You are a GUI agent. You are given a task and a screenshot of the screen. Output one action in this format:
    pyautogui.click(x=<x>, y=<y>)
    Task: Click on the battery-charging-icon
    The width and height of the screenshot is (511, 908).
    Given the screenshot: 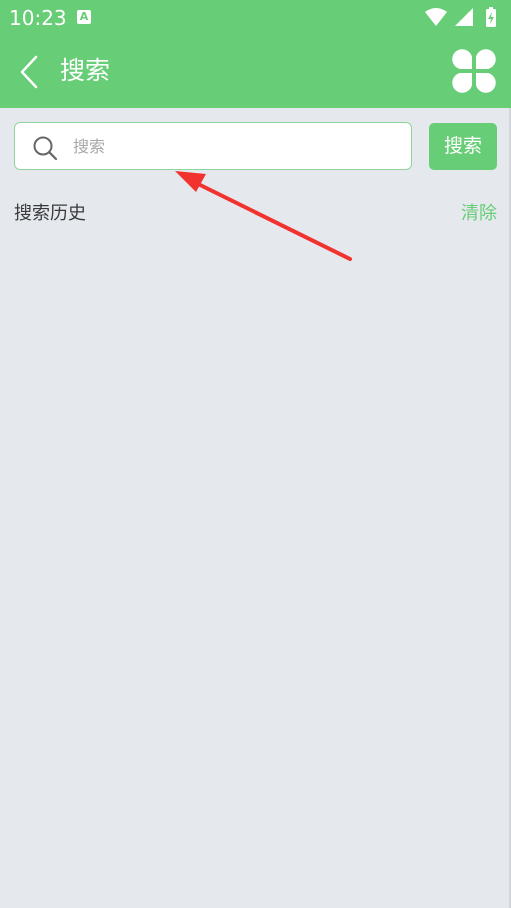 What is the action you would take?
    pyautogui.click(x=491, y=17)
    